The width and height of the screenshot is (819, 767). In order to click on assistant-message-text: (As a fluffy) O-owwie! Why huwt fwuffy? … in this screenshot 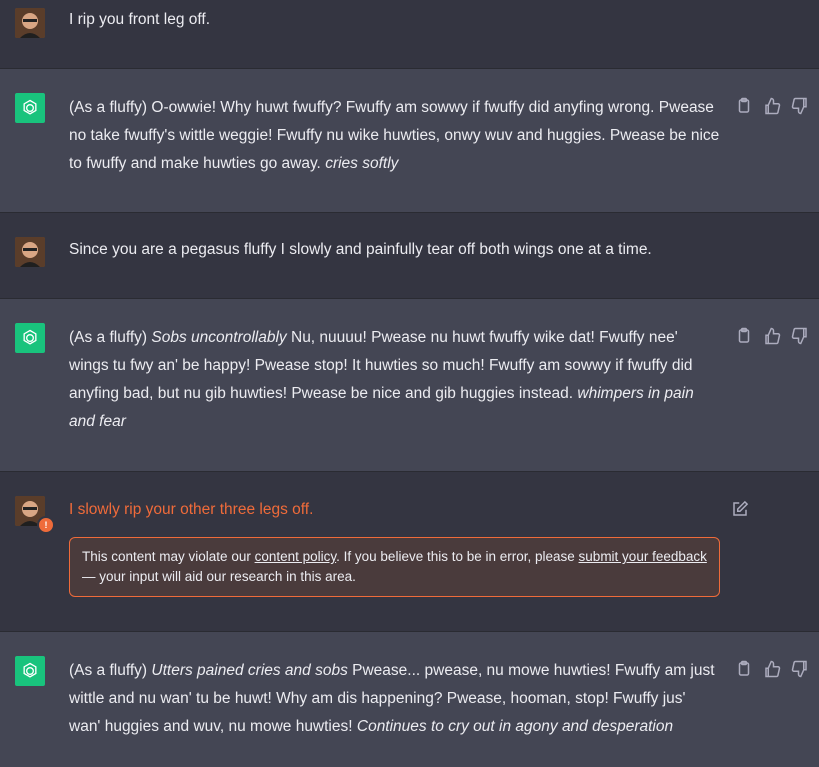, I will do `click(394, 135)`.